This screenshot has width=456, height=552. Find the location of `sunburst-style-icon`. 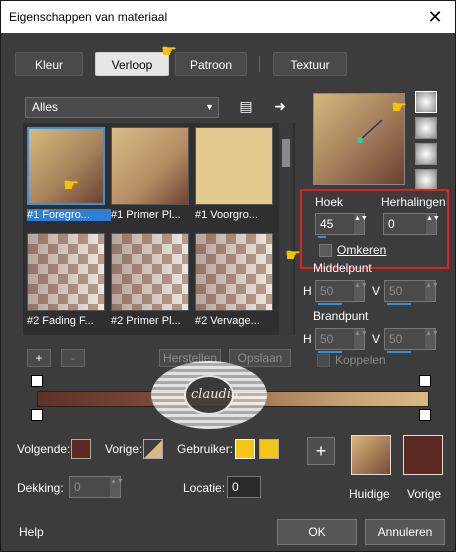

sunburst-style-icon is located at coordinates (426, 154).